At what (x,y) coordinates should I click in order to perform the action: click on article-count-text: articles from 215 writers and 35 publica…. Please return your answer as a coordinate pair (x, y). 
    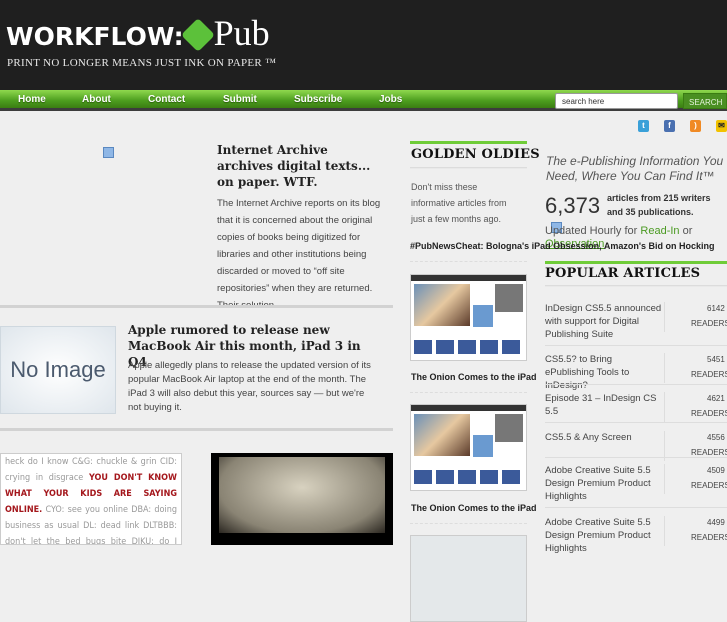
    Looking at the image, I should click on (659, 205).